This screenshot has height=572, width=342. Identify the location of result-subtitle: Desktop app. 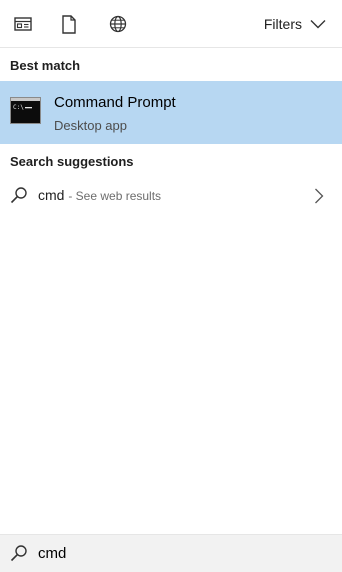
(90, 125).